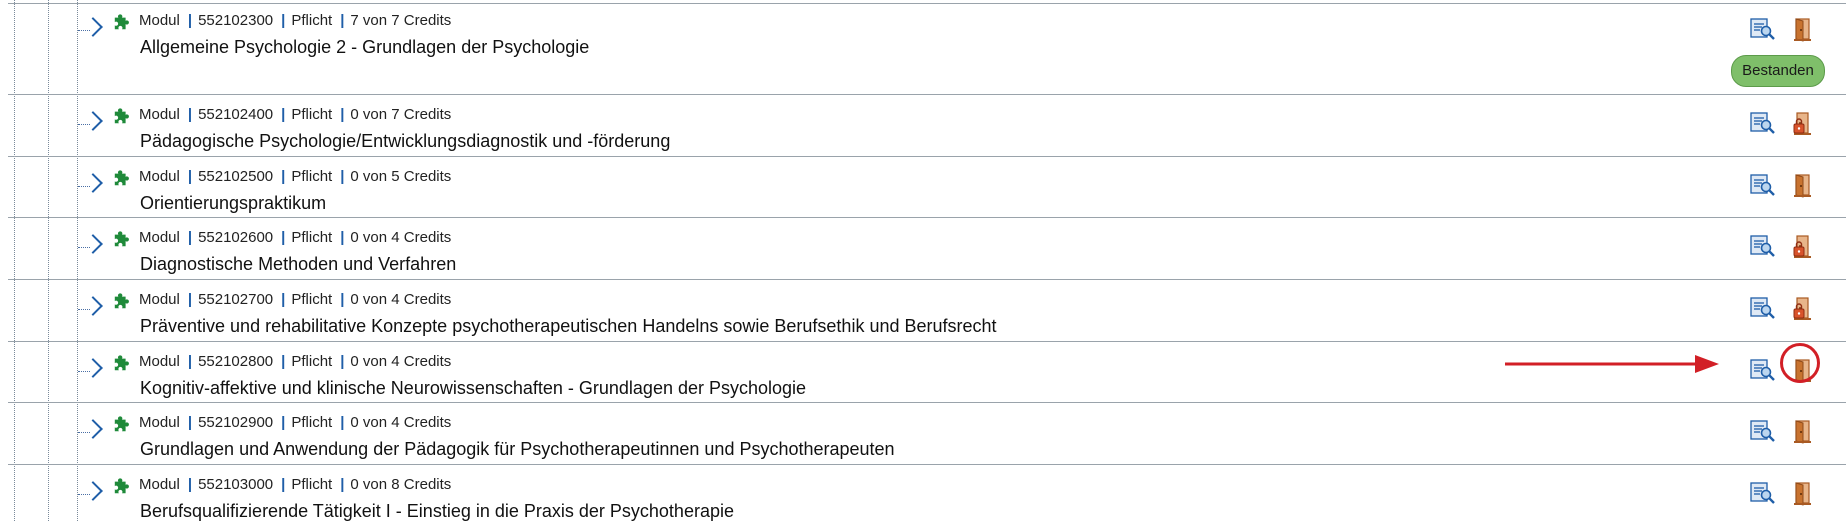  I want to click on module-meta: Modul | 552102300 | Pflicht | 7 von 7 Credits, so click(295, 20).